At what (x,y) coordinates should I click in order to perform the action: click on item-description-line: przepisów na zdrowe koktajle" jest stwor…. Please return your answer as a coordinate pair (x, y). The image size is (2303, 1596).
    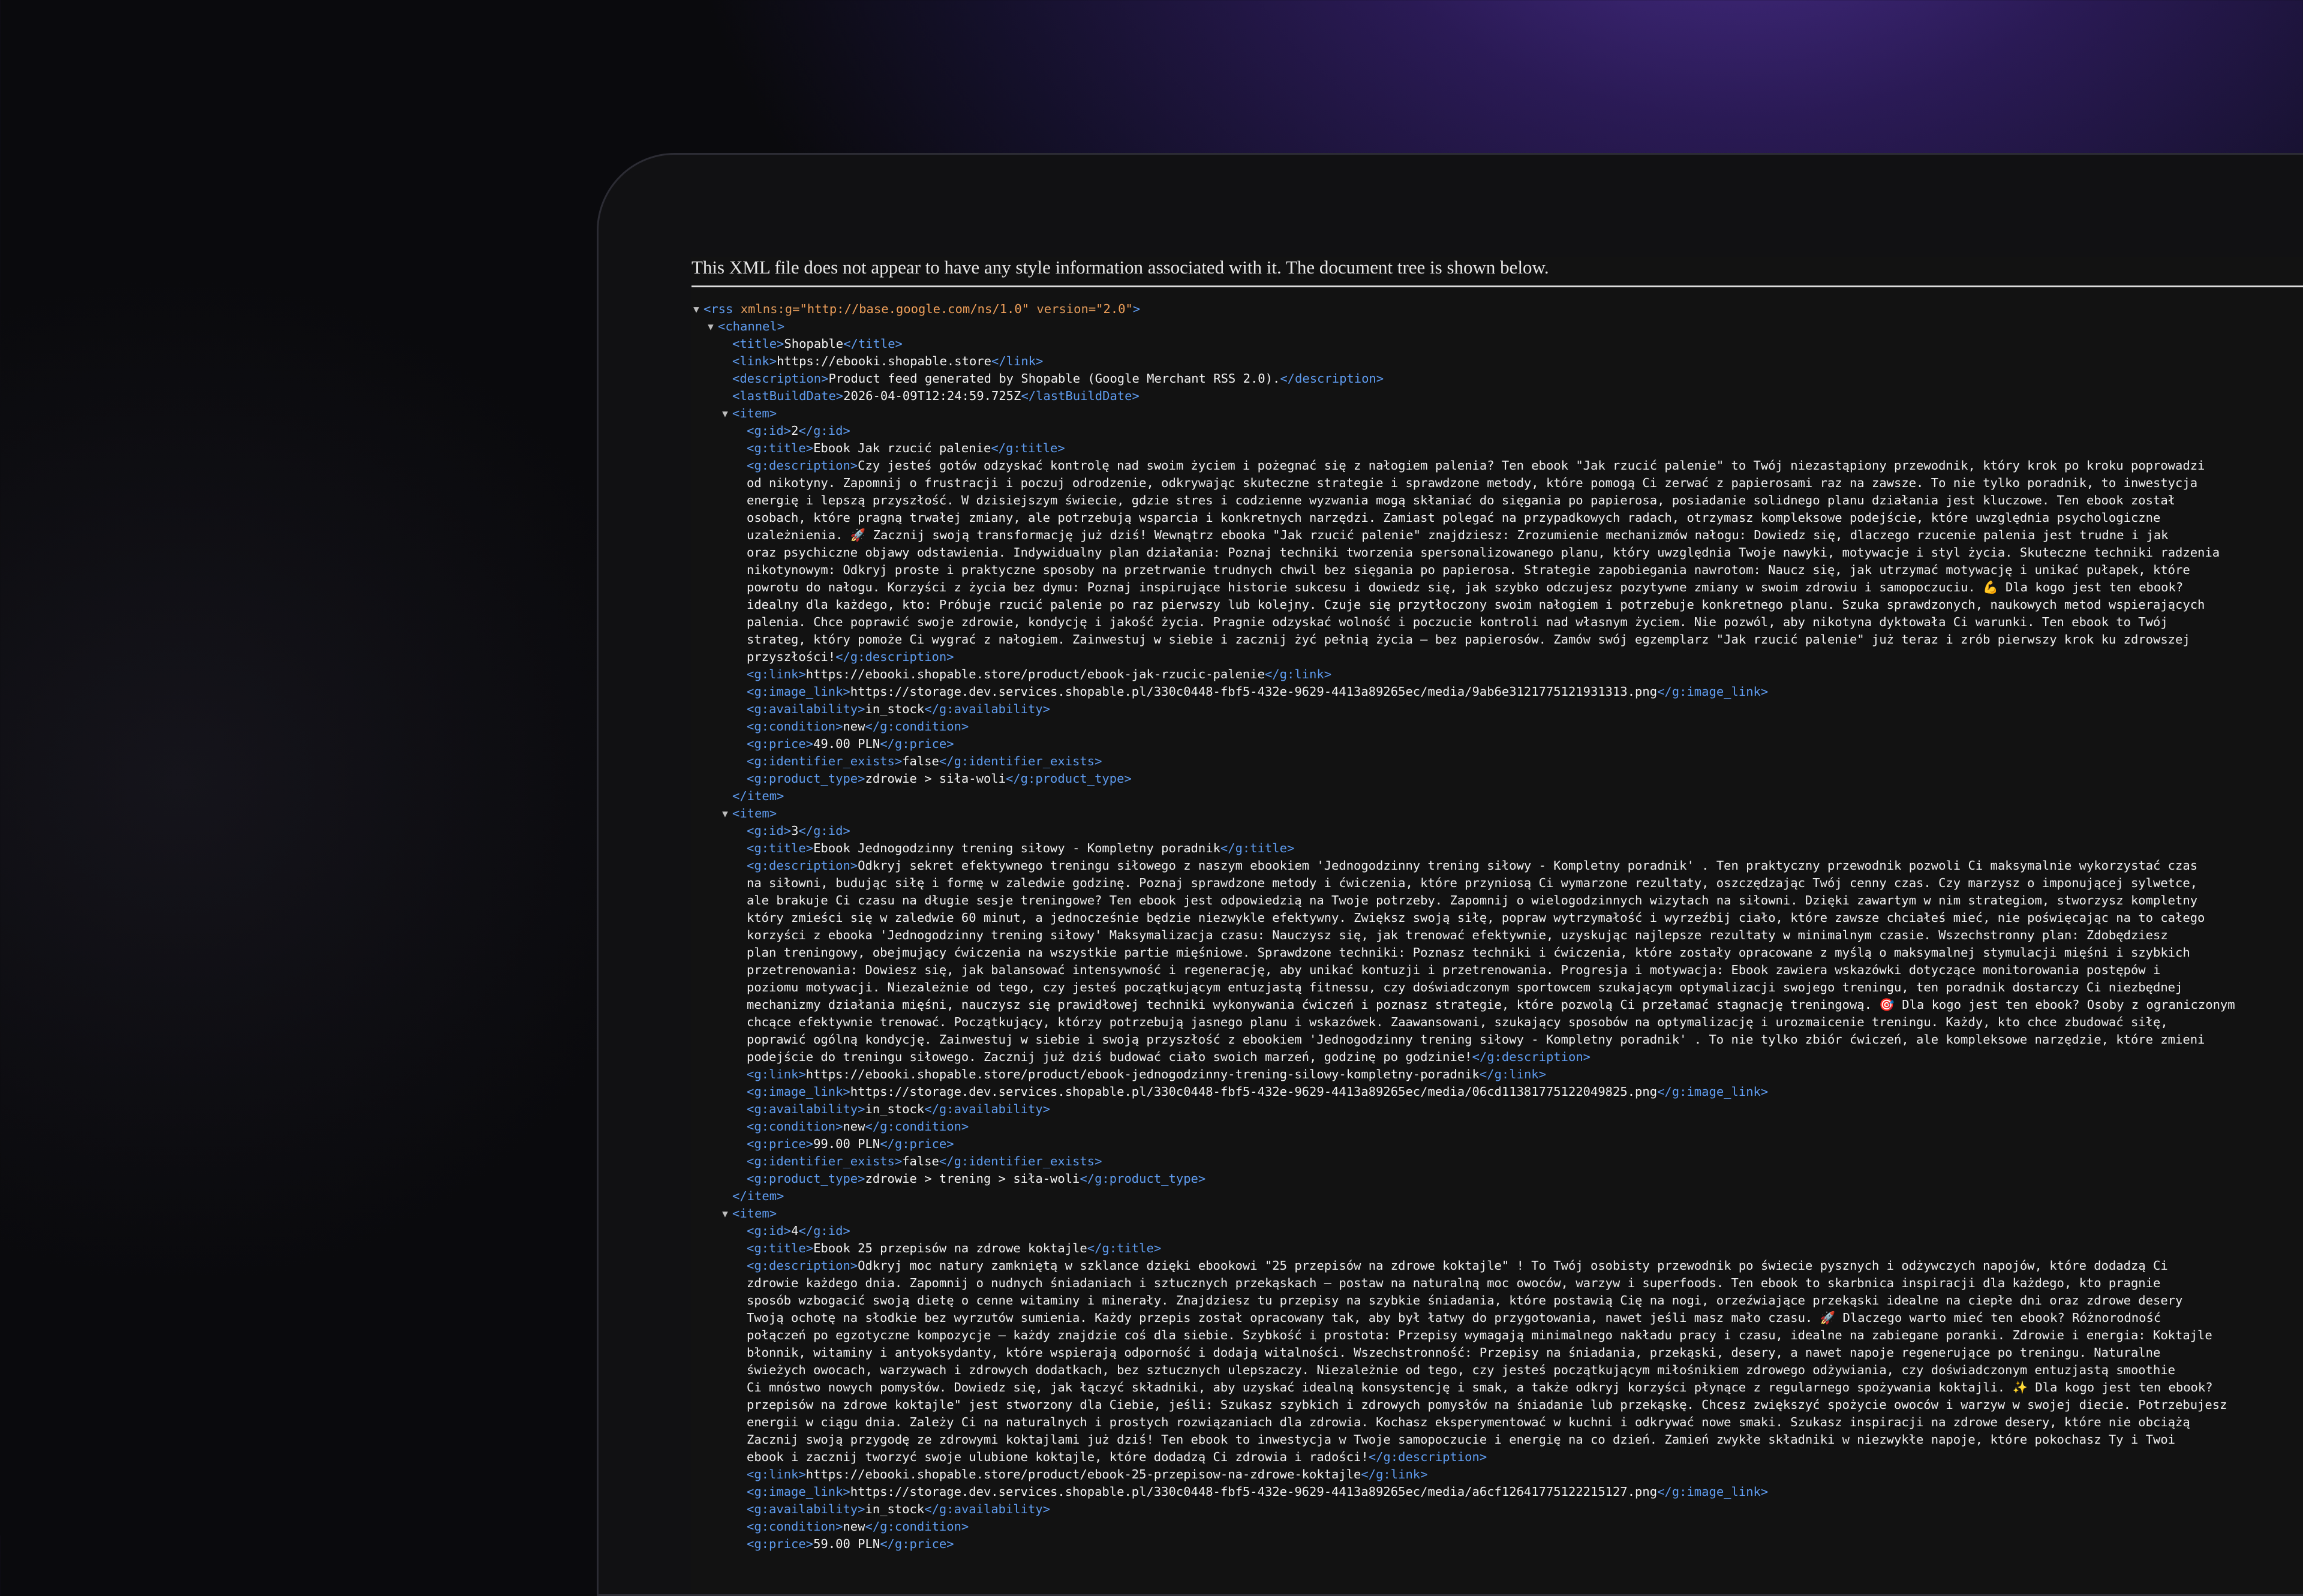
    Looking at the image, I should click on (1497, 1405).